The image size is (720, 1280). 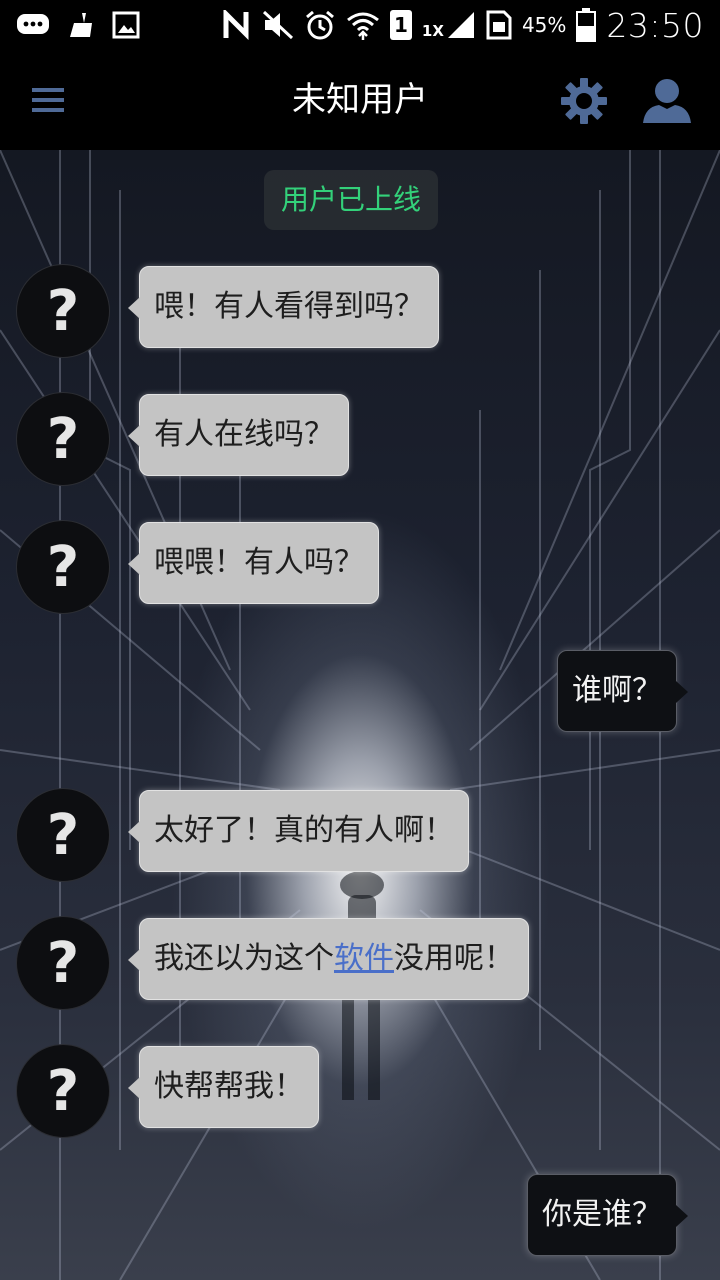 What do you see at coordinates (298, 831) in the screenshot?
I see `incoming-message: 太好了！真的有人啊！` at bounding box center [298, 831].